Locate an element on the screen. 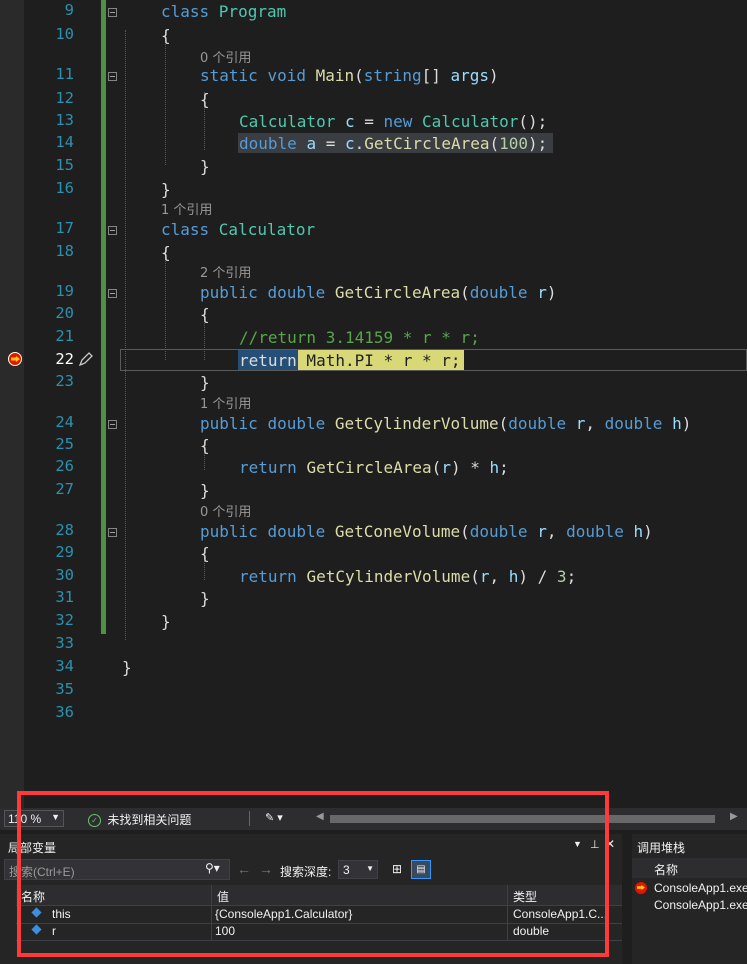 The width and height of the screenshot is (747, 964). current-frame-icon is located at coordinates (641, 888).